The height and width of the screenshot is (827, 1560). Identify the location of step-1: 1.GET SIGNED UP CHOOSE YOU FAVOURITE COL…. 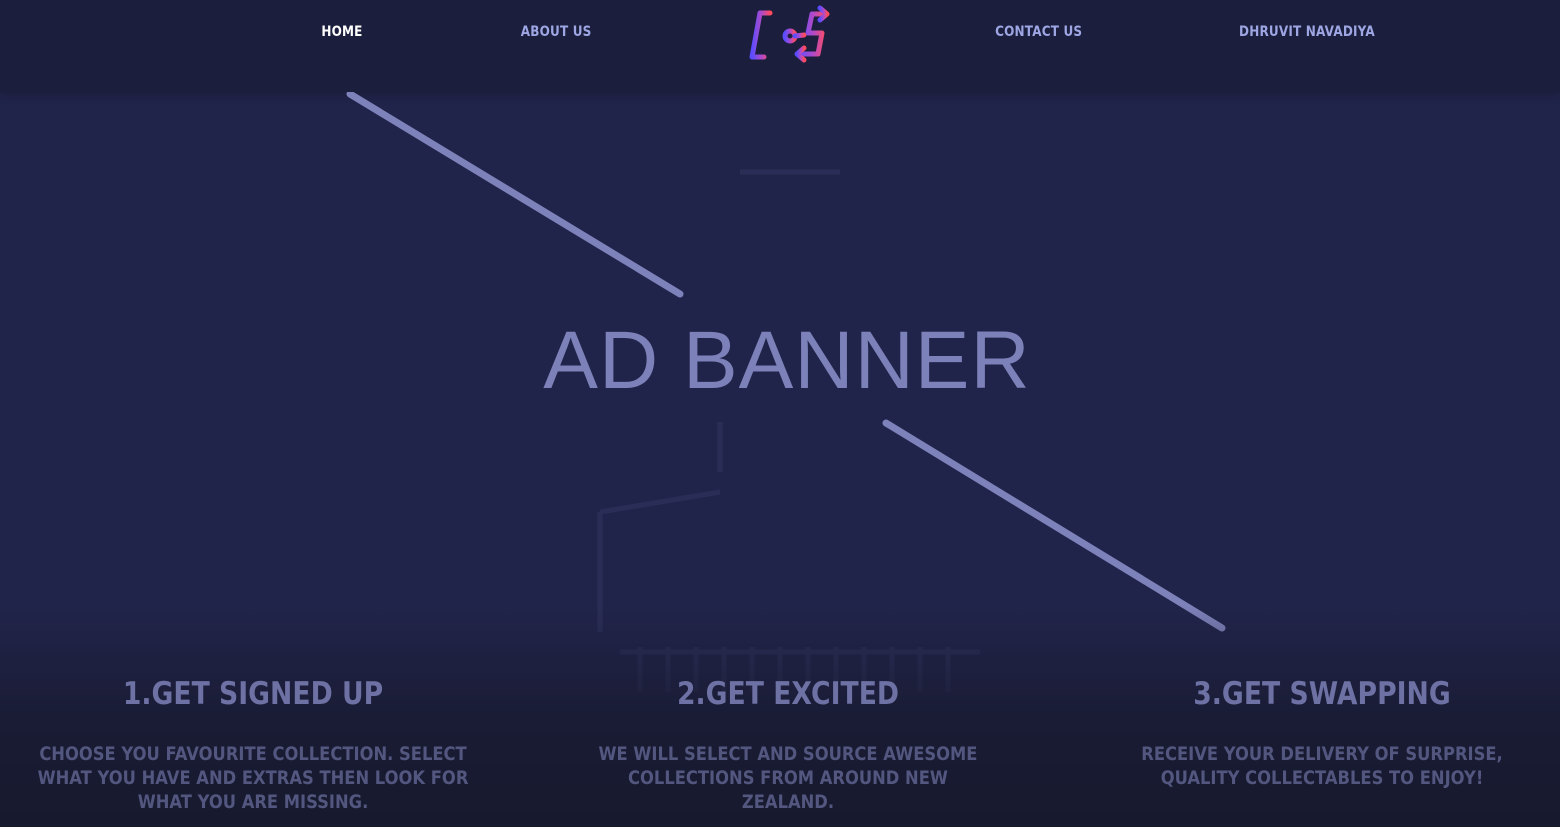
(253, 745).